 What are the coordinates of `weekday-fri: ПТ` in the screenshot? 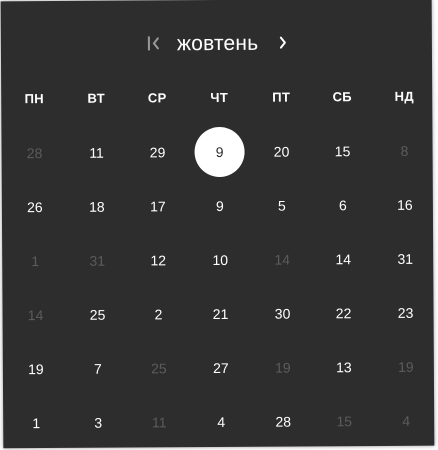 It's located at (281, 97).